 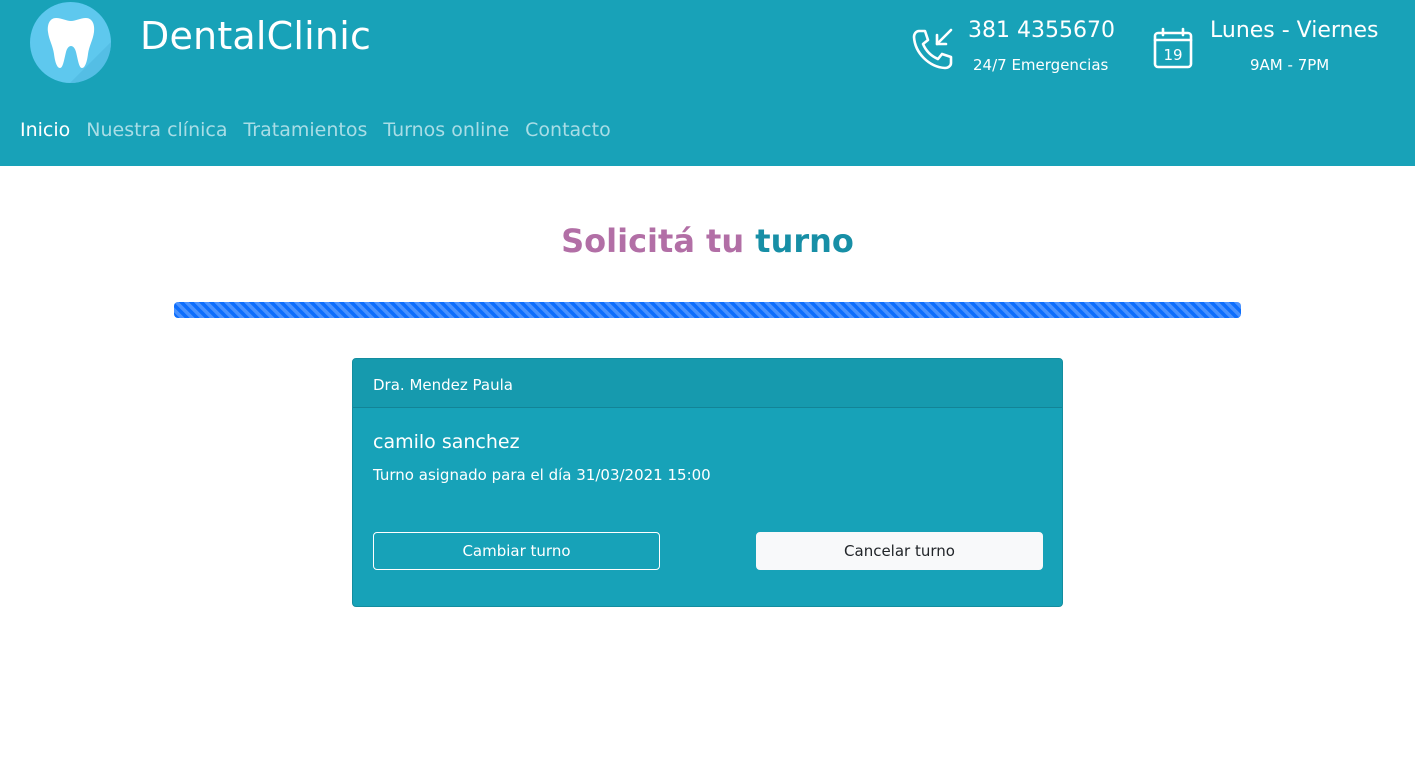 I want to click on nav-item-nuestra-clinica: Nuestra clínica, so click(x=156, y=130).